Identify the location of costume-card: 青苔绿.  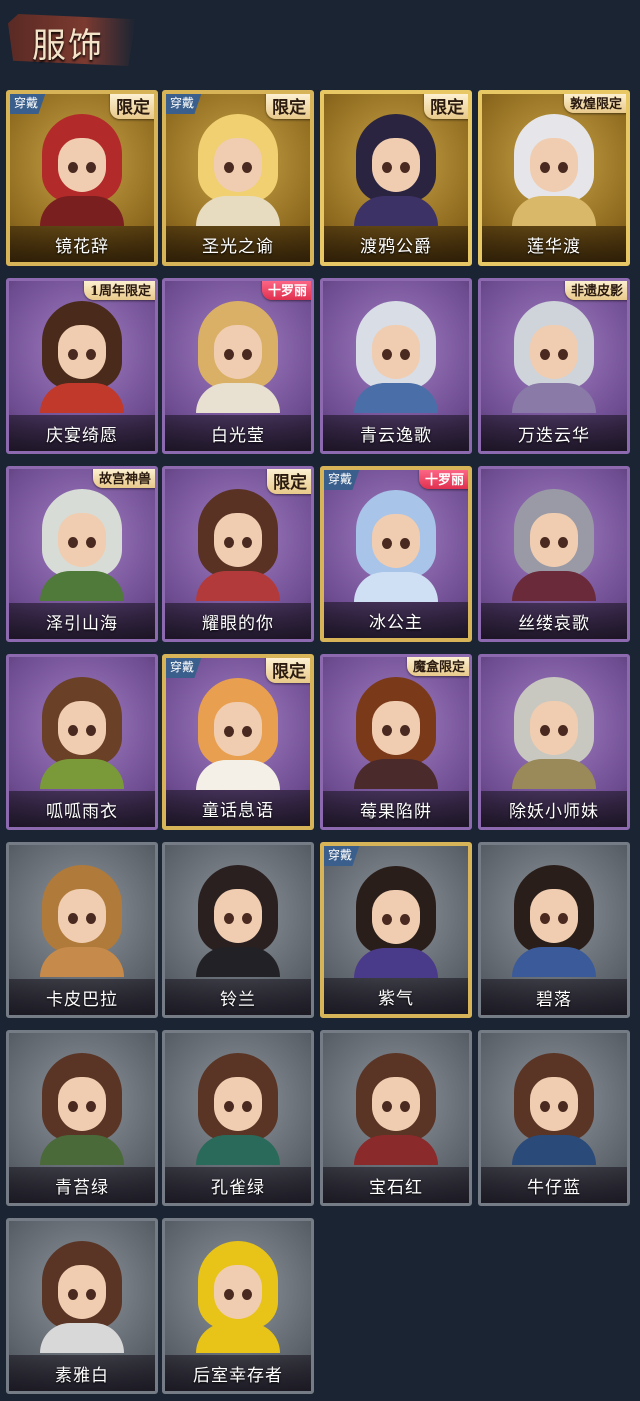
(82, 1118).